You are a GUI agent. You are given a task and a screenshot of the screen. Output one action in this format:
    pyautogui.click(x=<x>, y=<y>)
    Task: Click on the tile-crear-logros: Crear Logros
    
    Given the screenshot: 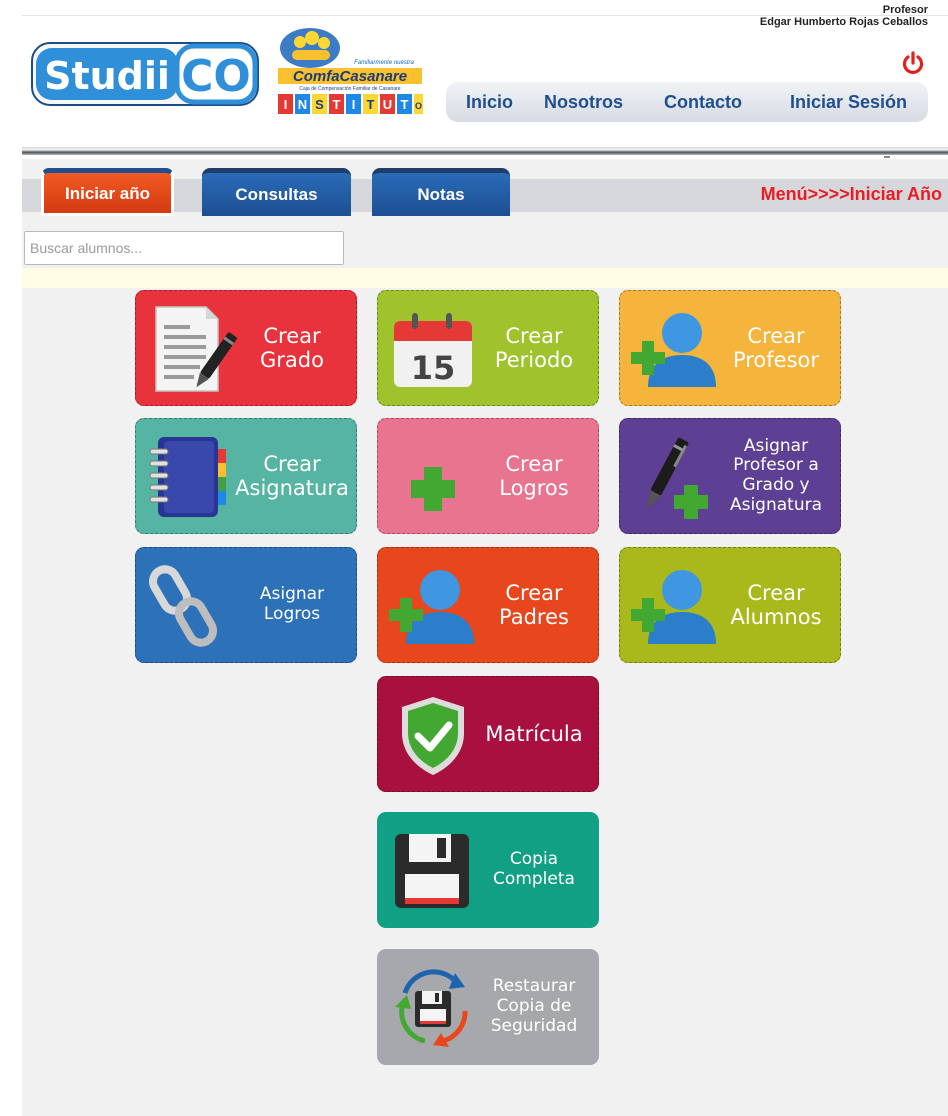 What is the action you would take?
    pyautogui.click(x=488, y=476)
    